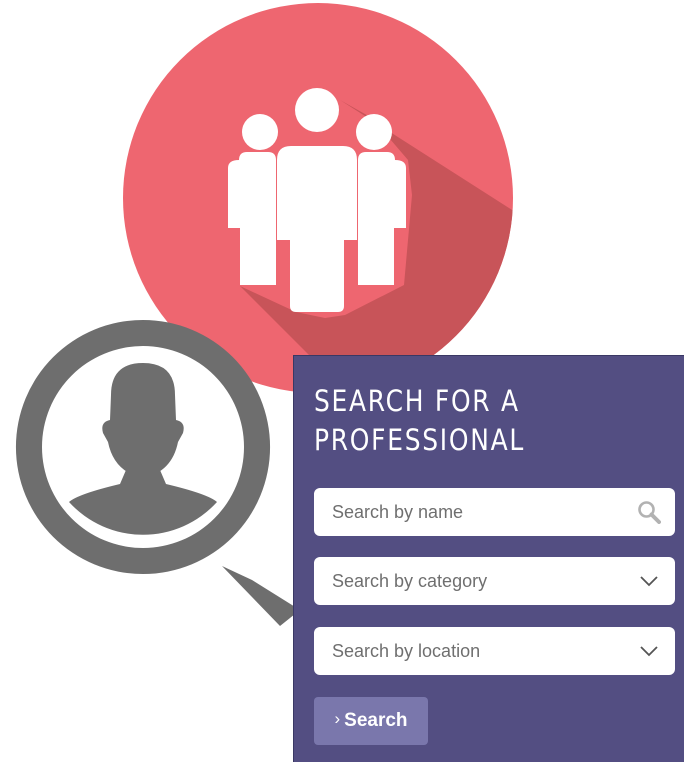  I want to click on magnifier-icon, so click(649, 512).